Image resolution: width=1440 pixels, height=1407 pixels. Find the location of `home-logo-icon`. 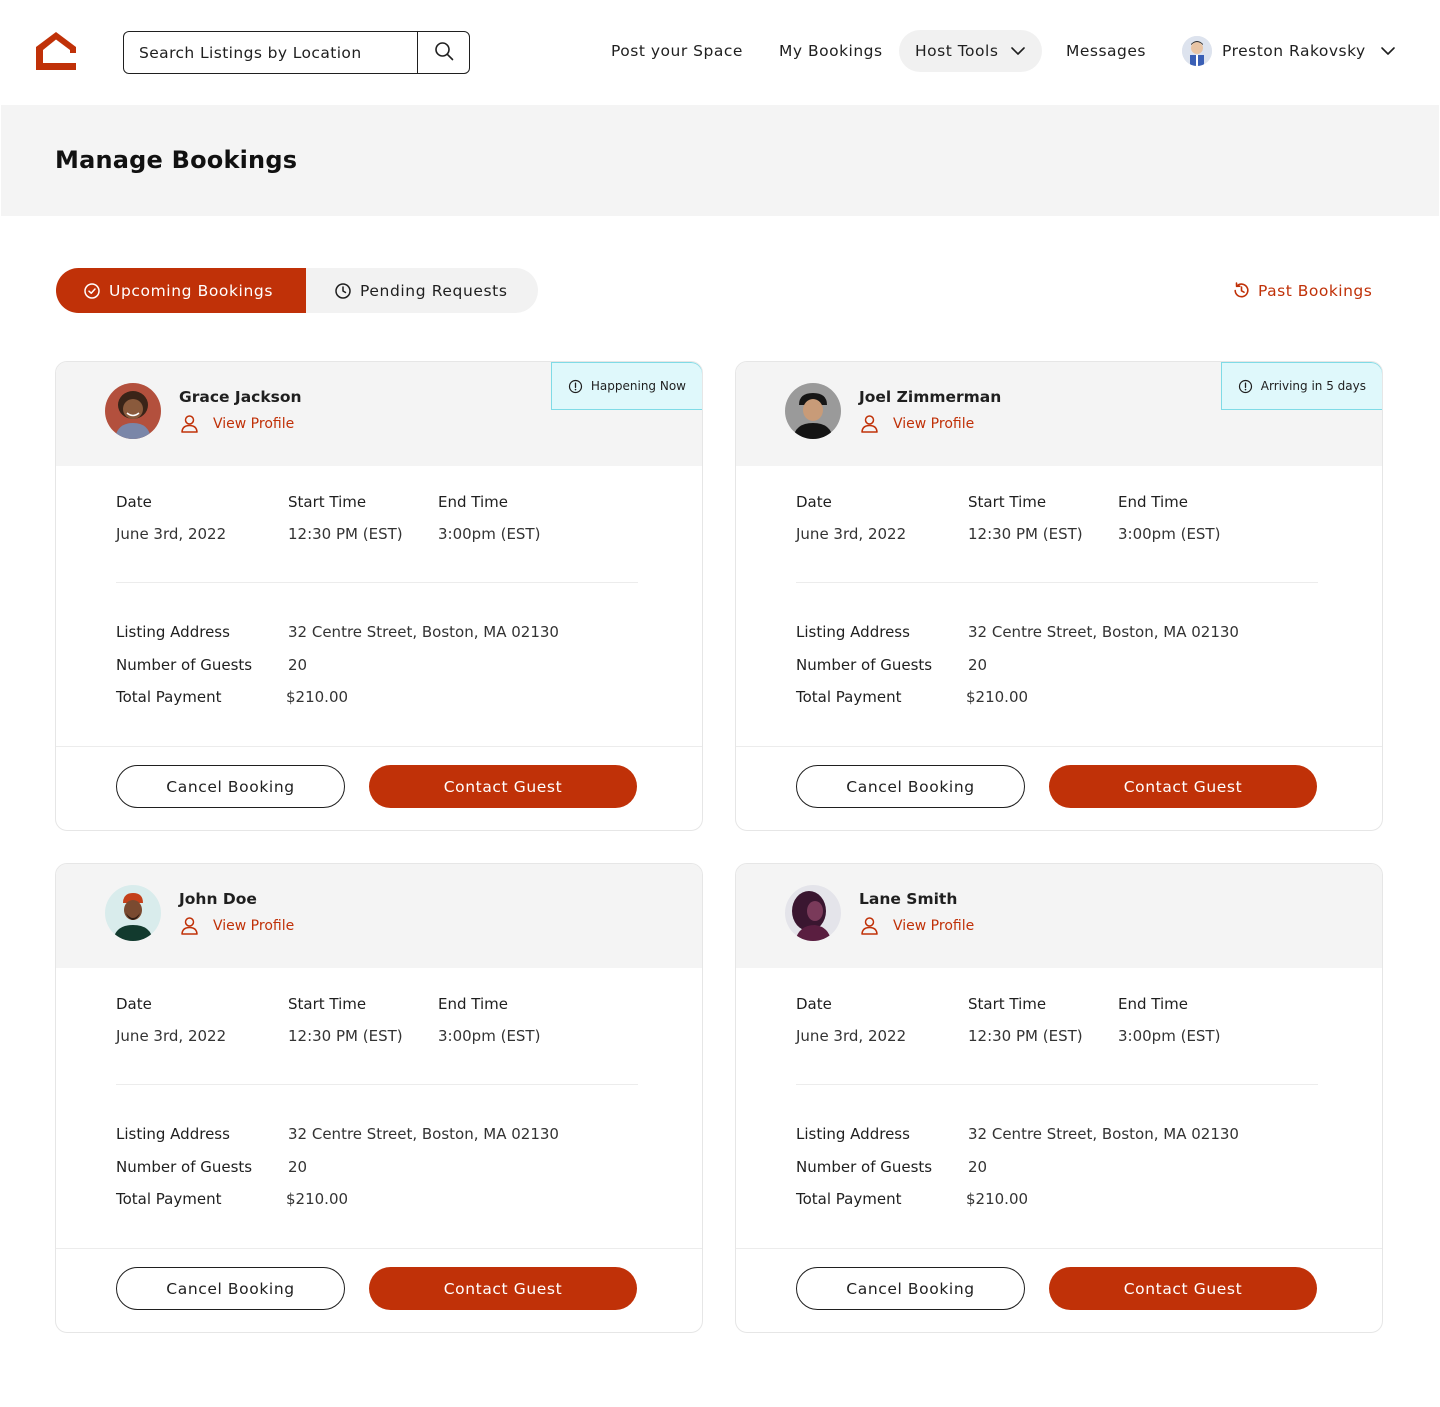

home-logo-icon is located at coordinates (56, 51).